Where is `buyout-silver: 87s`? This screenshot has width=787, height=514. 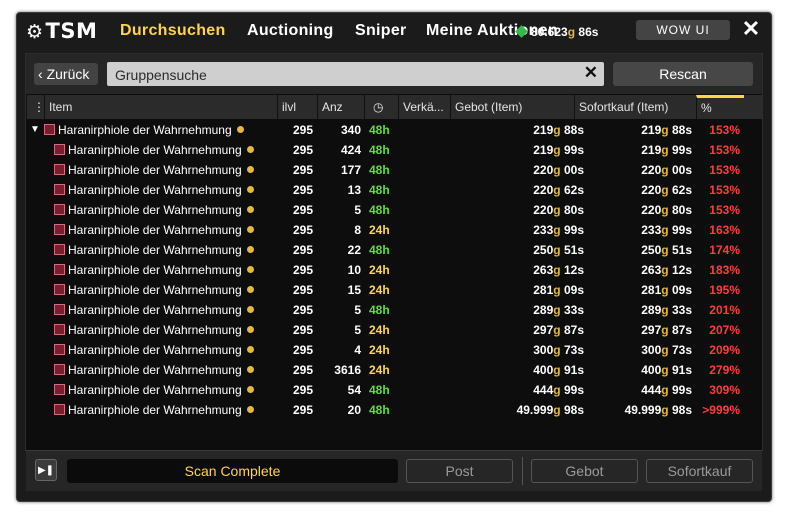
buyout-silver: 87s is located at coordinates (681, 330).